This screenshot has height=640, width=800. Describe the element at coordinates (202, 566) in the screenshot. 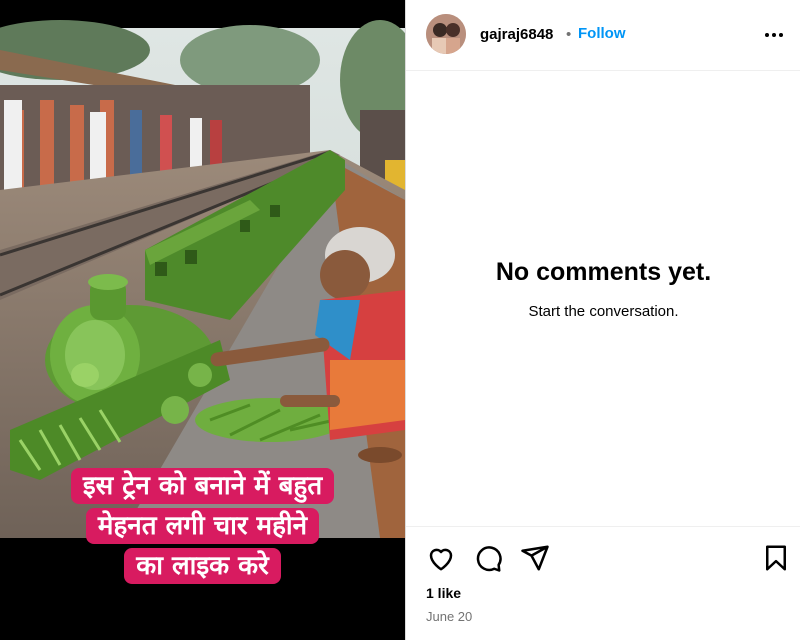

I see `caption-line: का लाइक करे` at that location.